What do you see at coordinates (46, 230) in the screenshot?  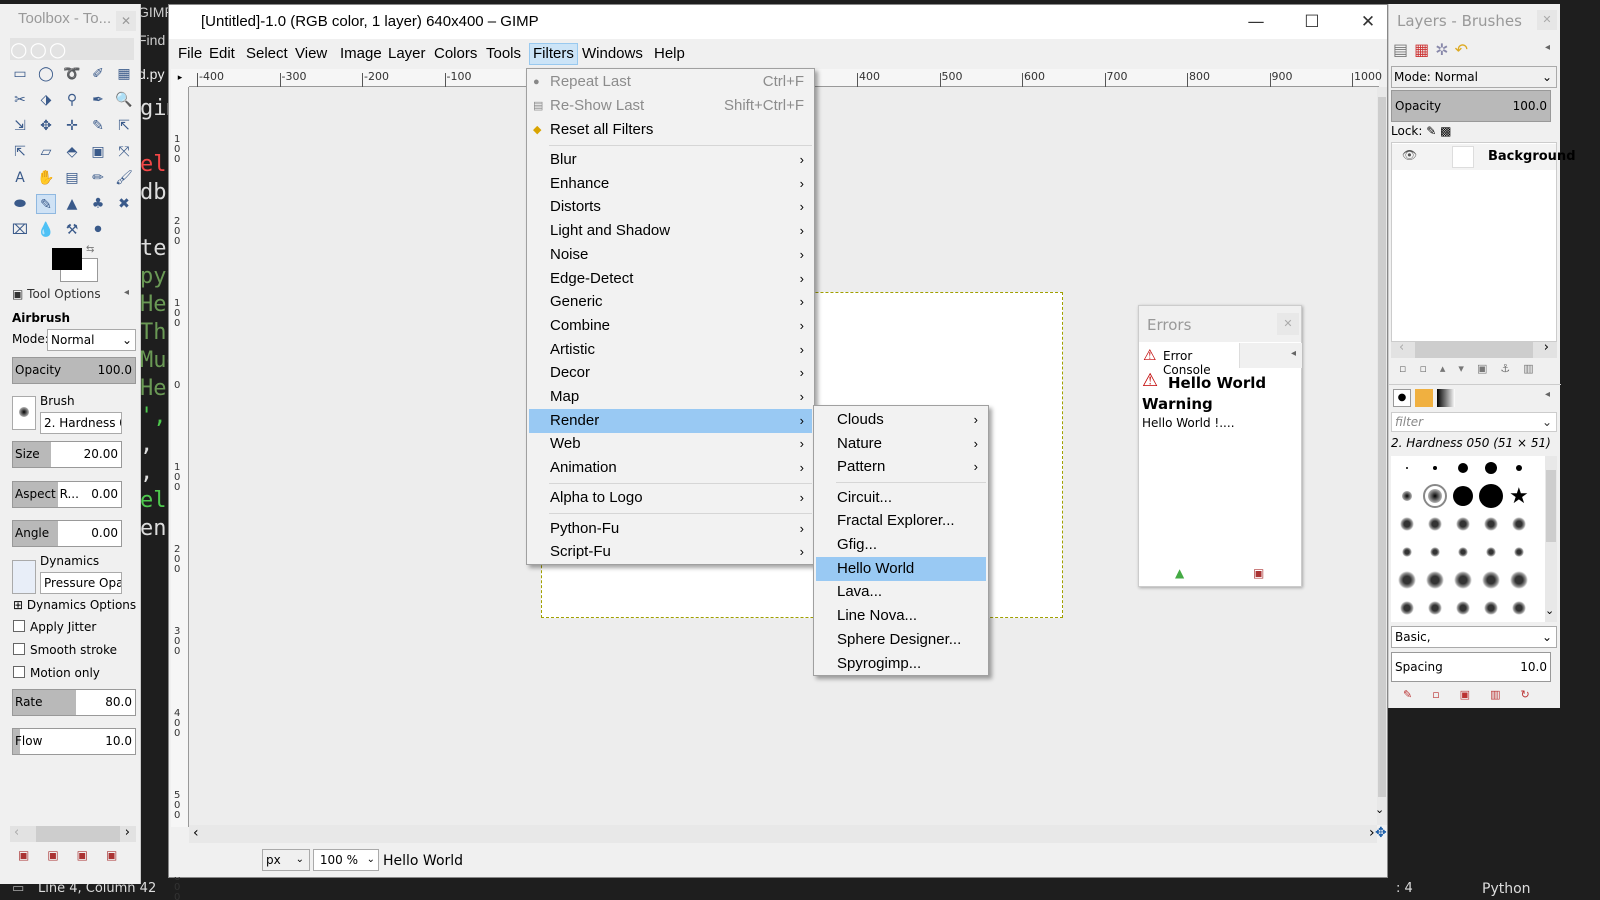 I see `blur-icon: 💧` at bounding box center [46, 230].